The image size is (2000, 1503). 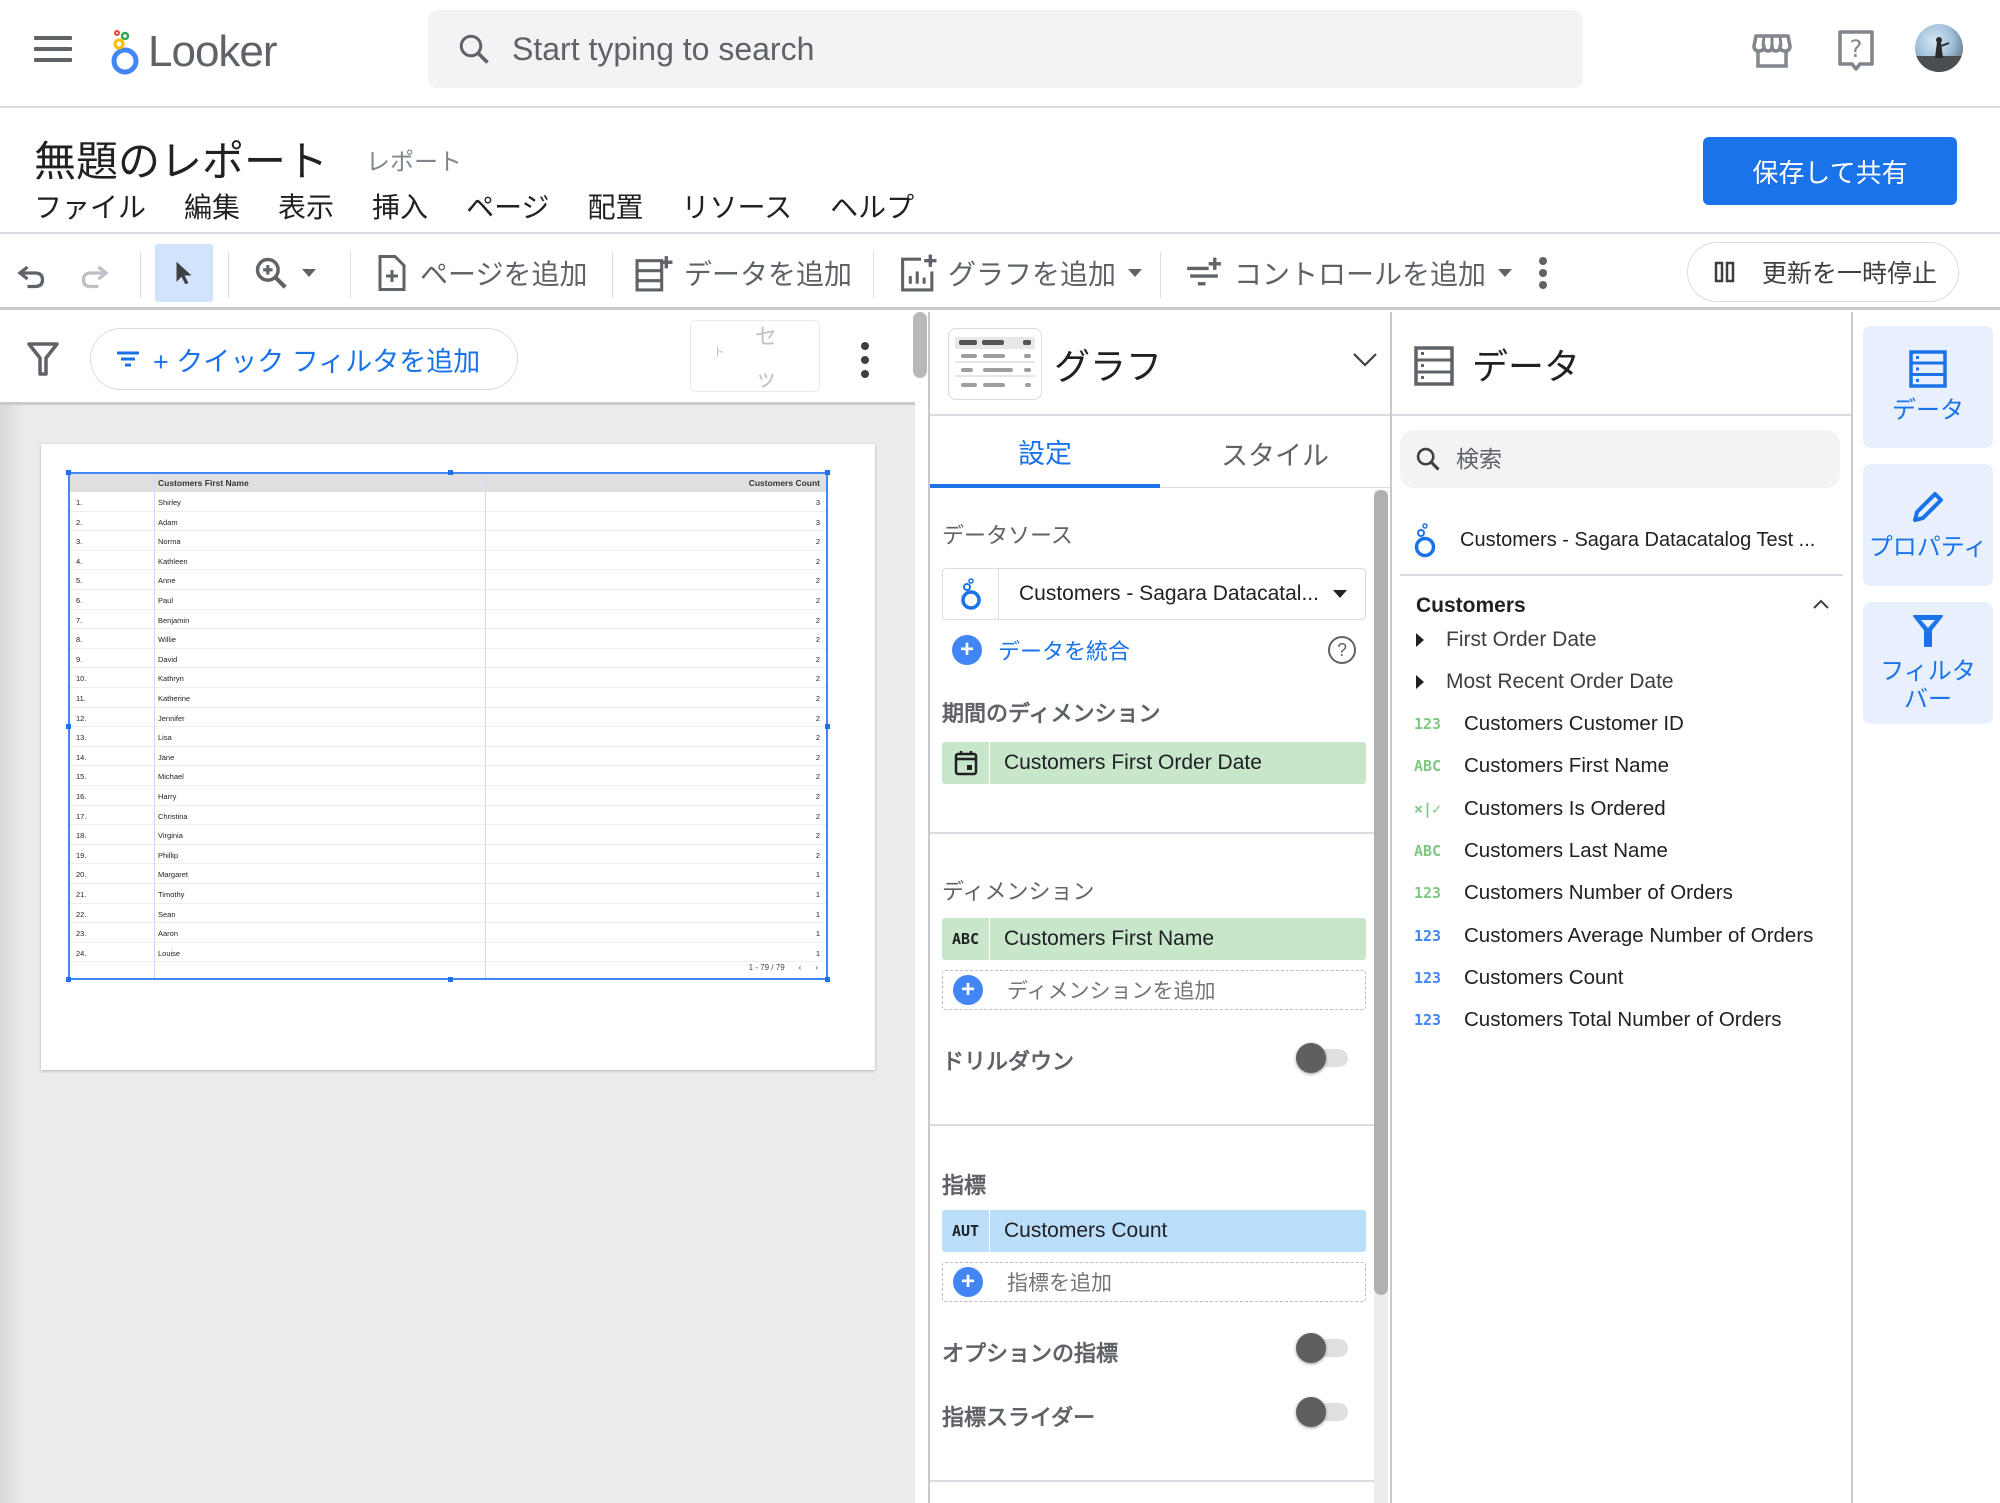 What do you see at coordinates (1519, 978) in the screenshot?
I see `metric-field-item: 123 Customers Count` at bounding box center [1519, 978].